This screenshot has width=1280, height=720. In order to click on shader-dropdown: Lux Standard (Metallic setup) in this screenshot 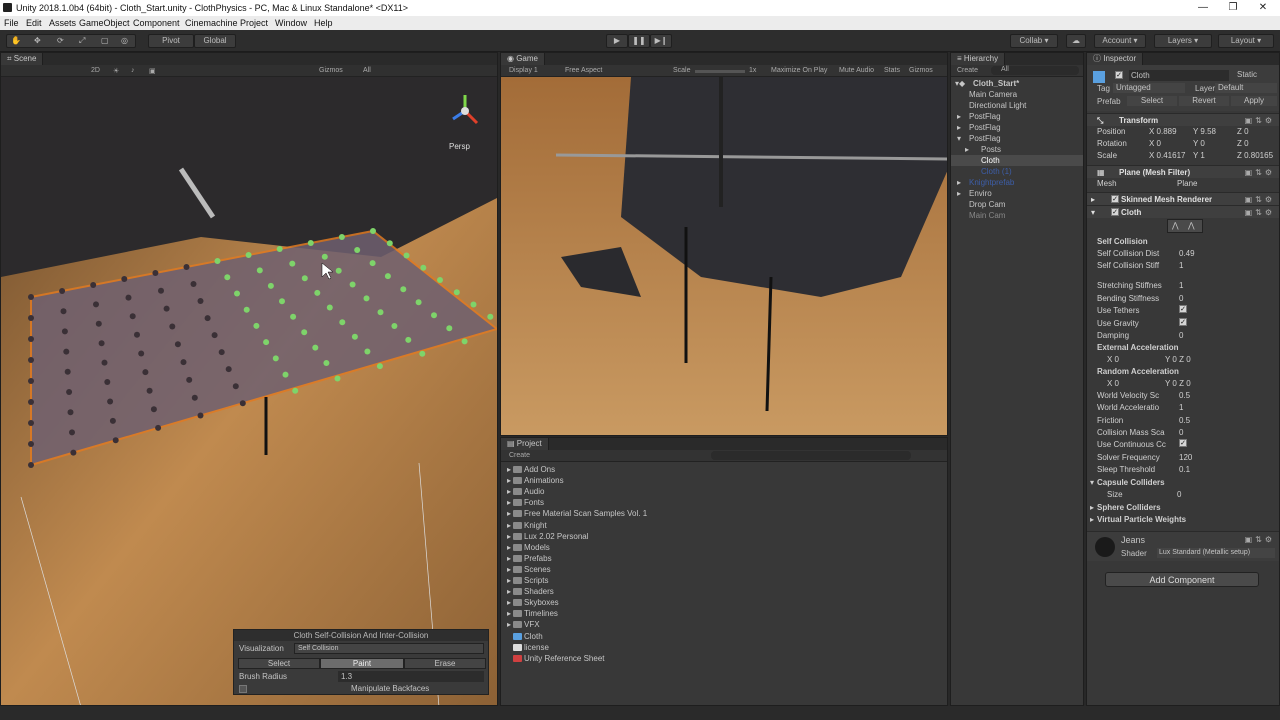, I will do `click(1216, 553)`.